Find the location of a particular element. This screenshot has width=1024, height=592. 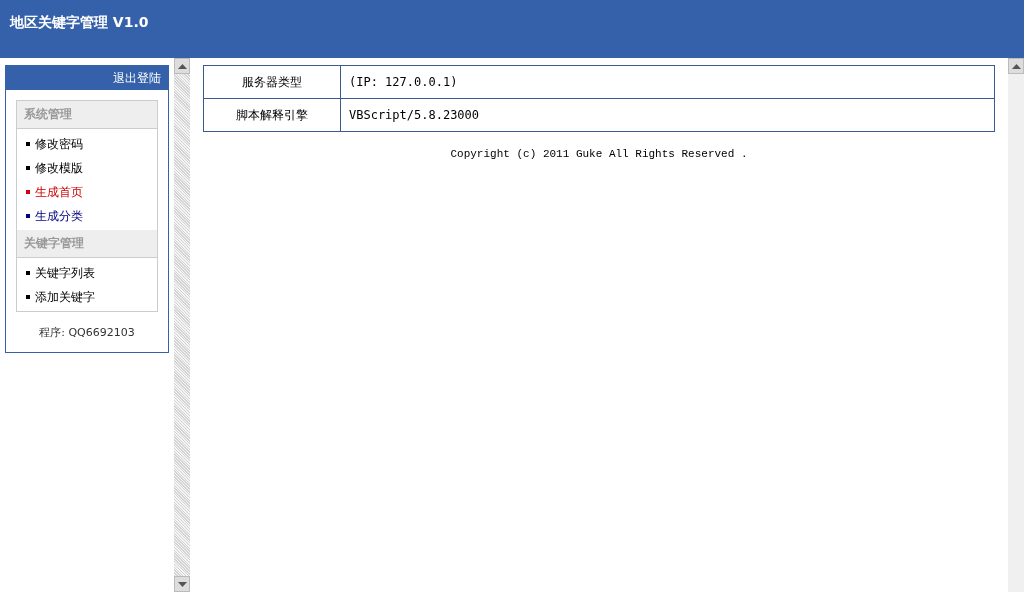

logout-link: 退出登陆 is located at coordinates (137, 78).